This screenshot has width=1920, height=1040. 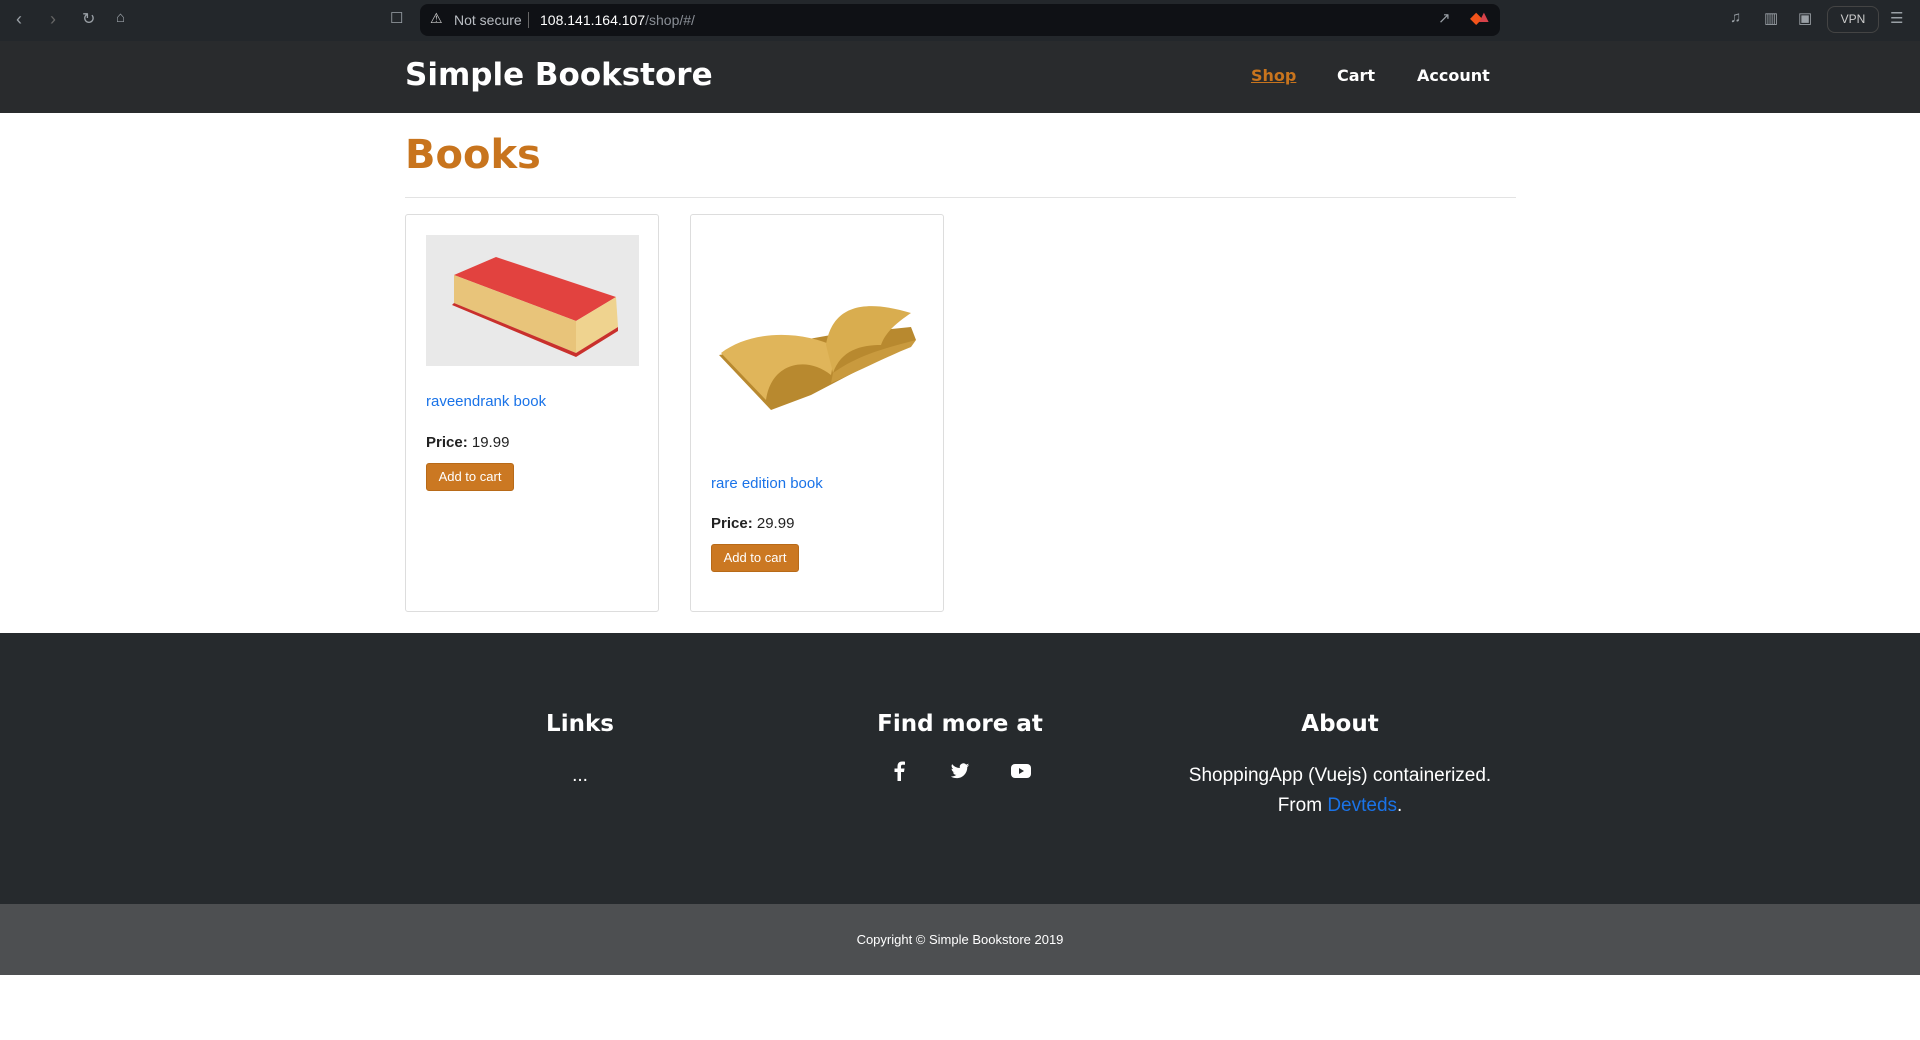 I want to click on copyright-text: Copyright © Simple Bookstore 2019, so click(x=960, y=939).